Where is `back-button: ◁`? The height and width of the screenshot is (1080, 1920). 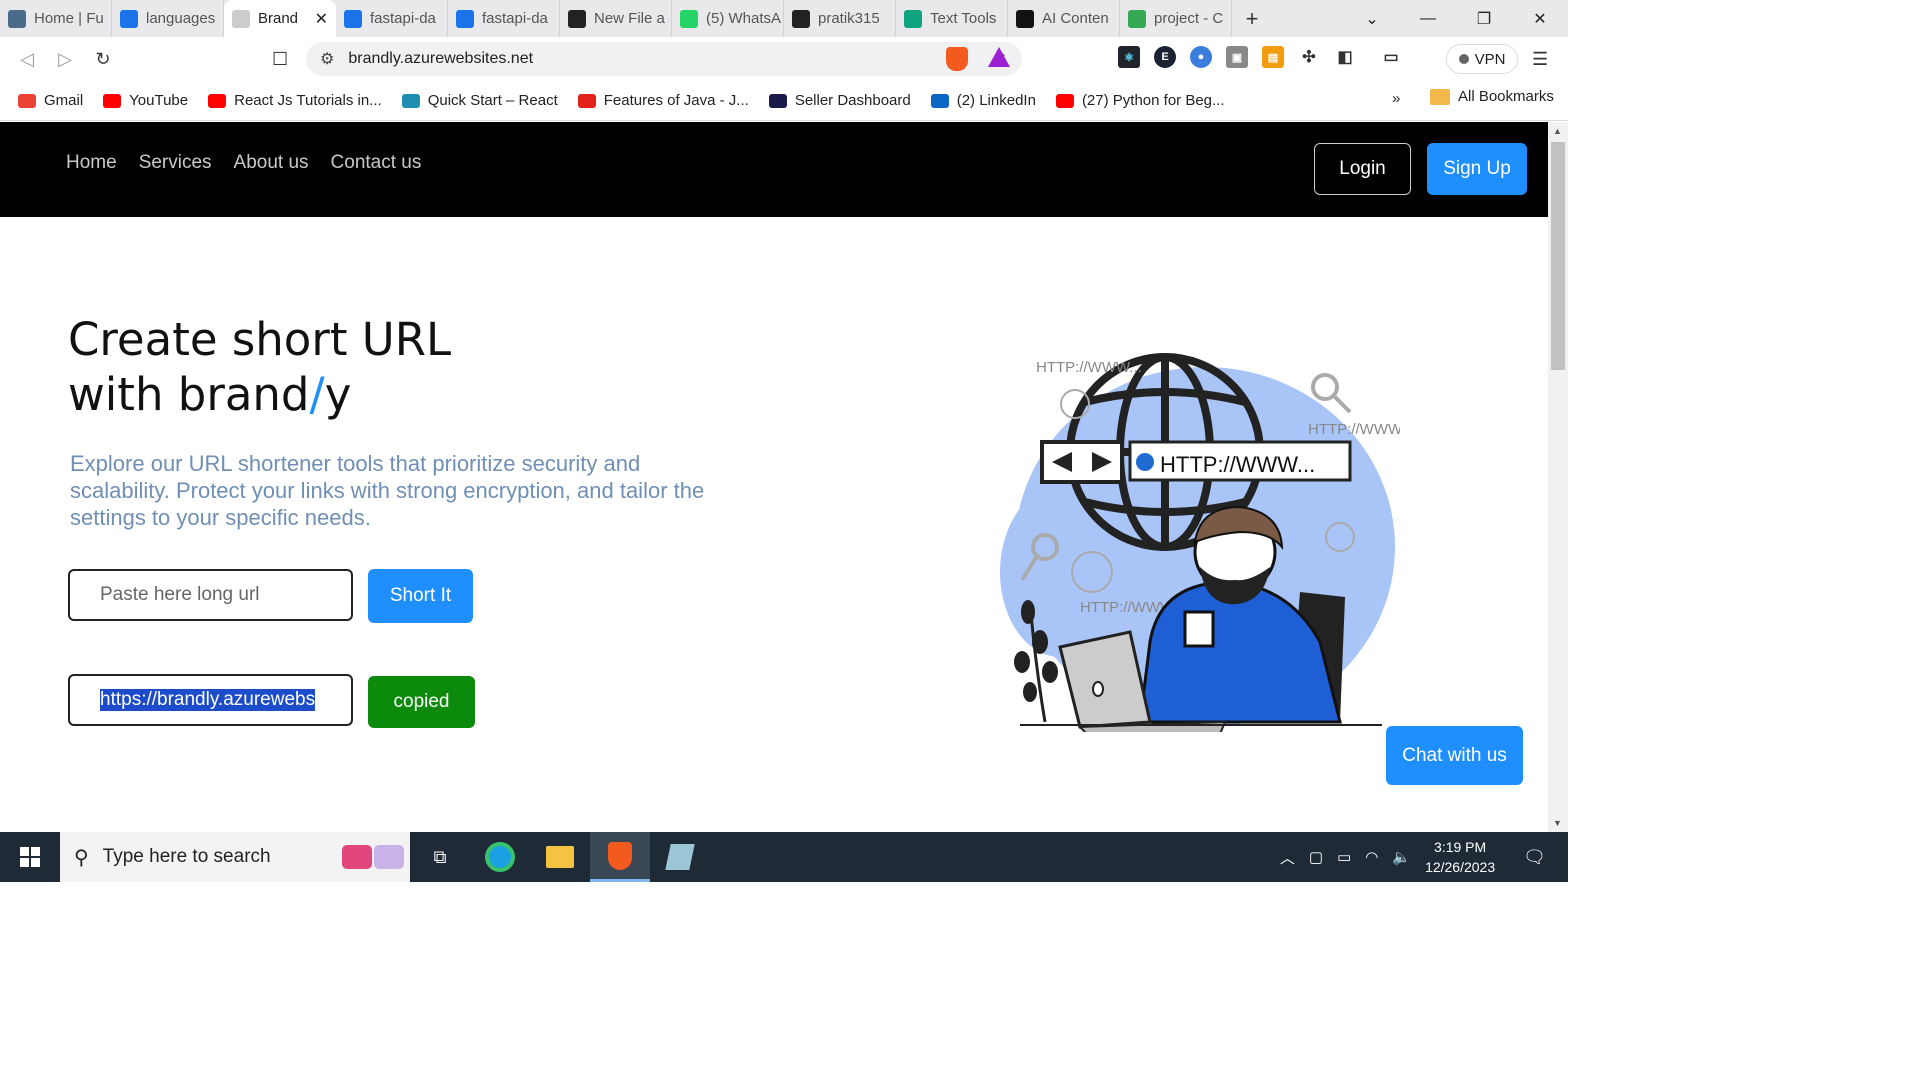
back-button: ◁ is located at coordinates (27, 59).